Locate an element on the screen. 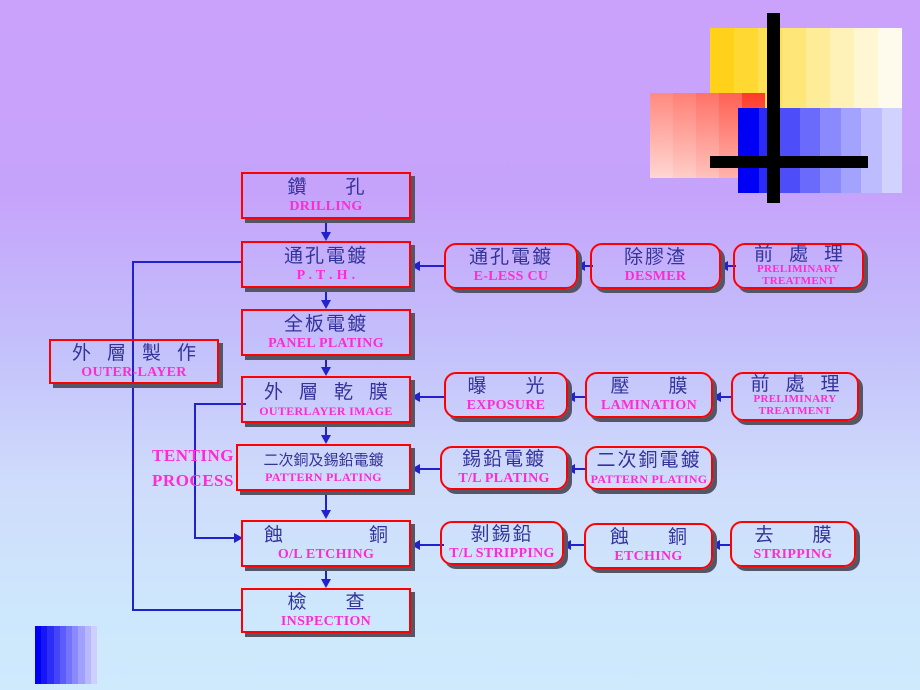 The width and height of the screenshot is (920, 690). process-box-outerlayer-image: 外層乾膜 OUTERLAYER IMAGE is located at coordinates (326, 399).